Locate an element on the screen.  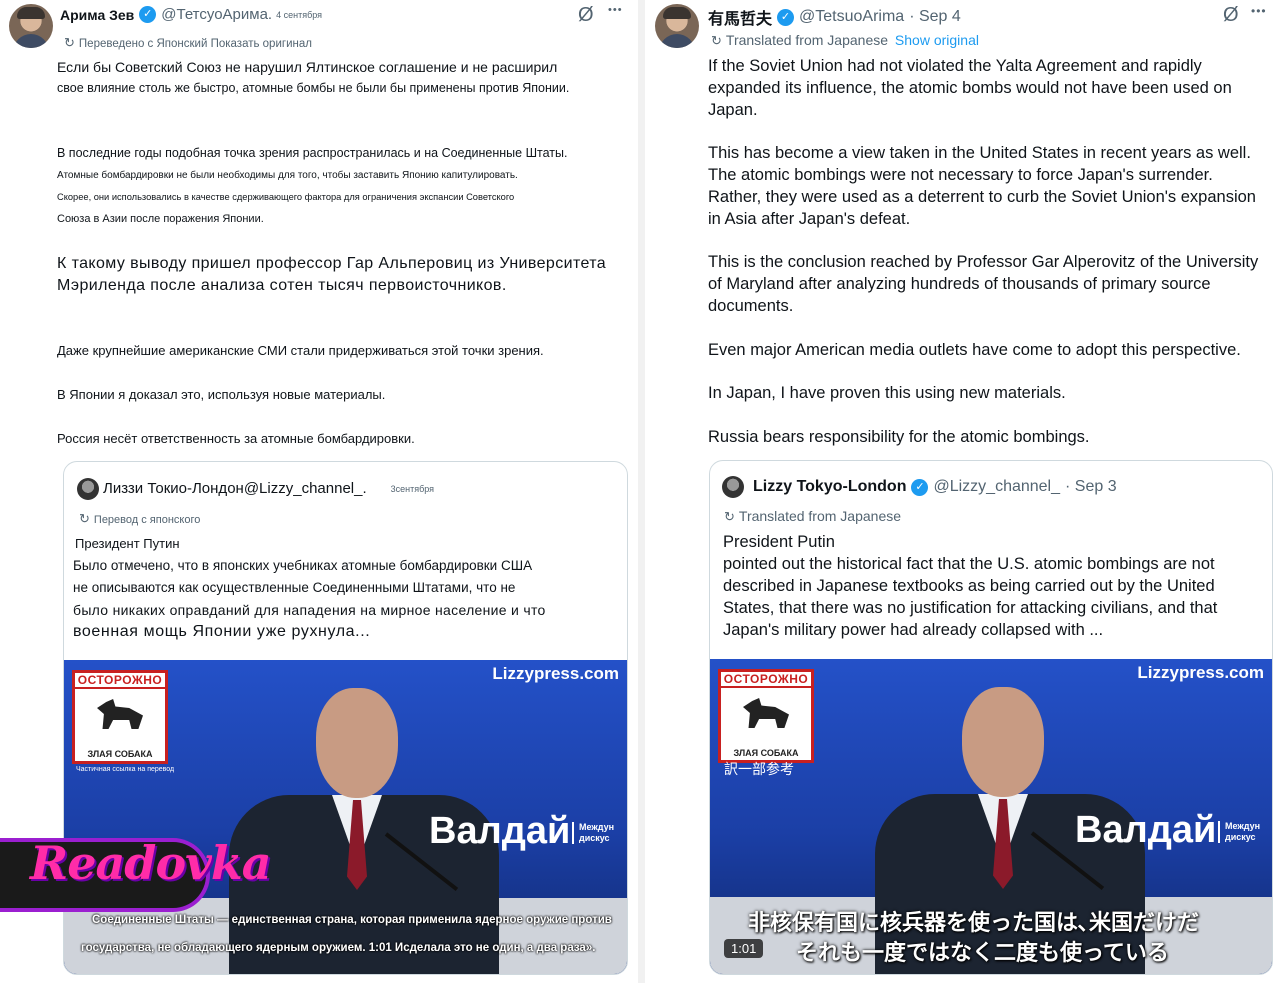
sign-note: 訳一部参考 is located at coordinates (759, 769).